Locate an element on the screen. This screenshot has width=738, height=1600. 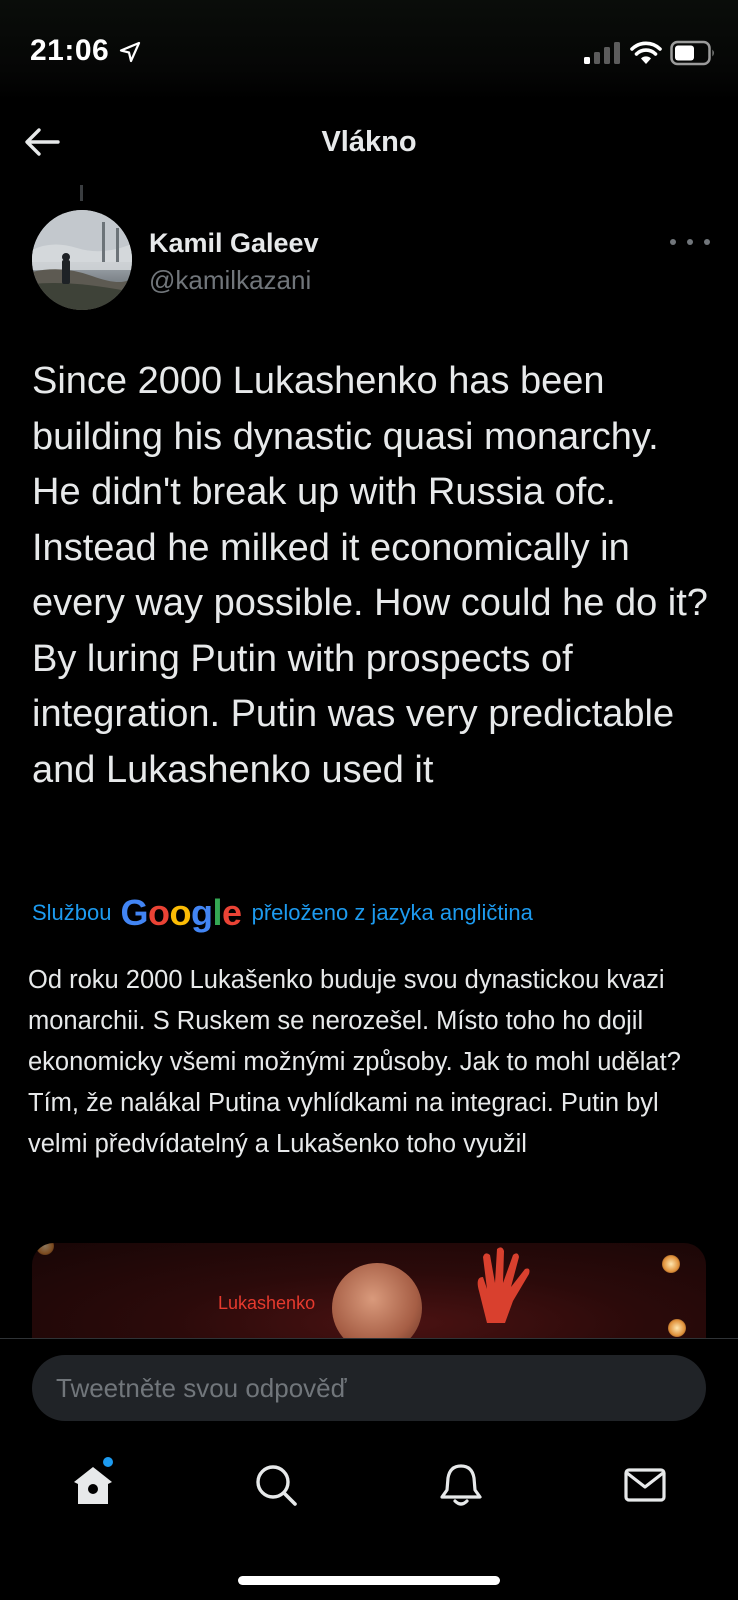
google-letter: G is located at coordinates (134, 912).